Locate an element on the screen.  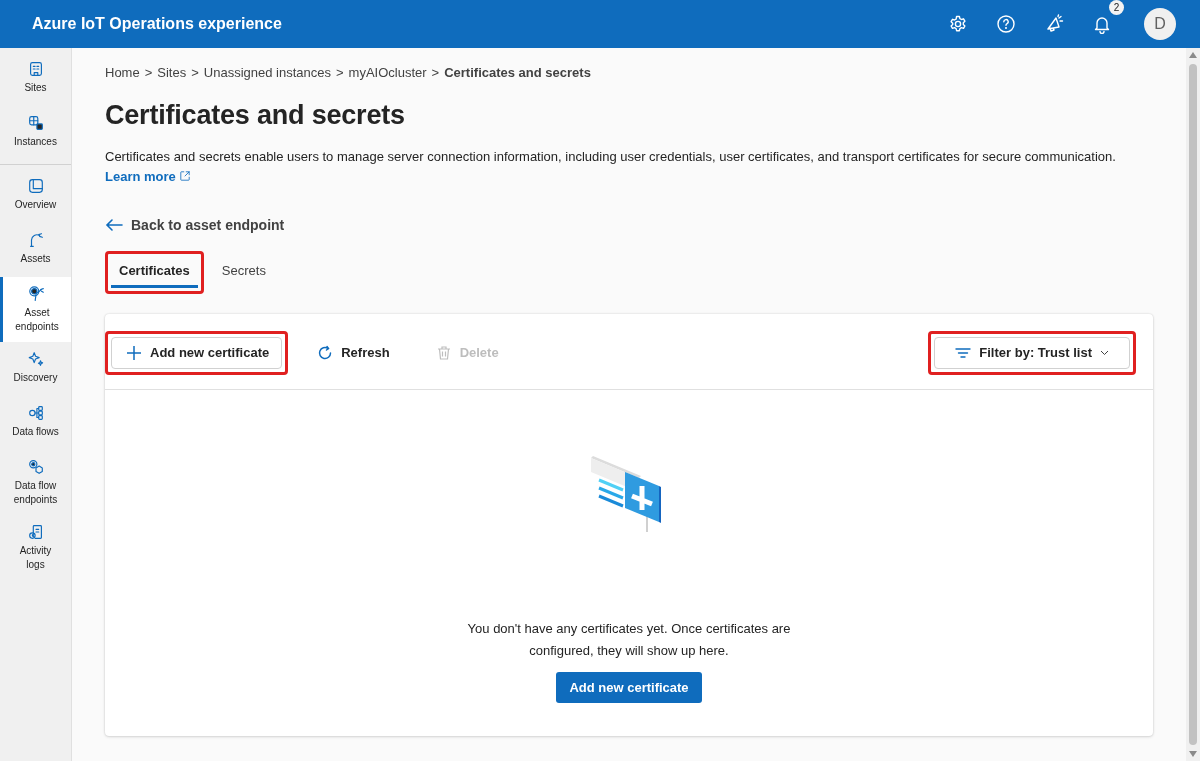
scrollbar is located at coordinates (1193, 404).